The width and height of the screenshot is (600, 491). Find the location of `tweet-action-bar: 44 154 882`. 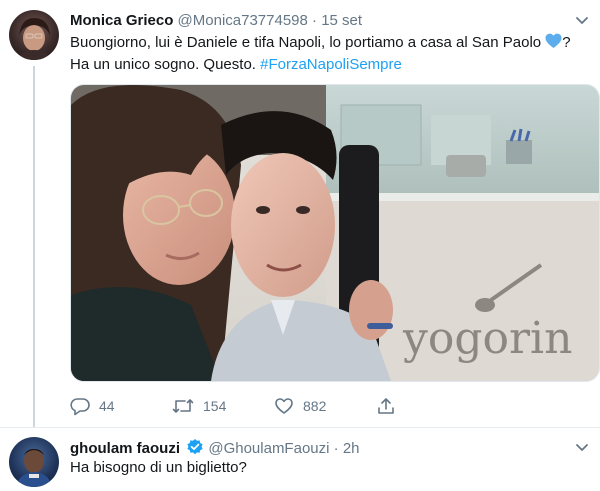

tweet-action-bar: 44 154 882 is located at coordinates (280, 407).